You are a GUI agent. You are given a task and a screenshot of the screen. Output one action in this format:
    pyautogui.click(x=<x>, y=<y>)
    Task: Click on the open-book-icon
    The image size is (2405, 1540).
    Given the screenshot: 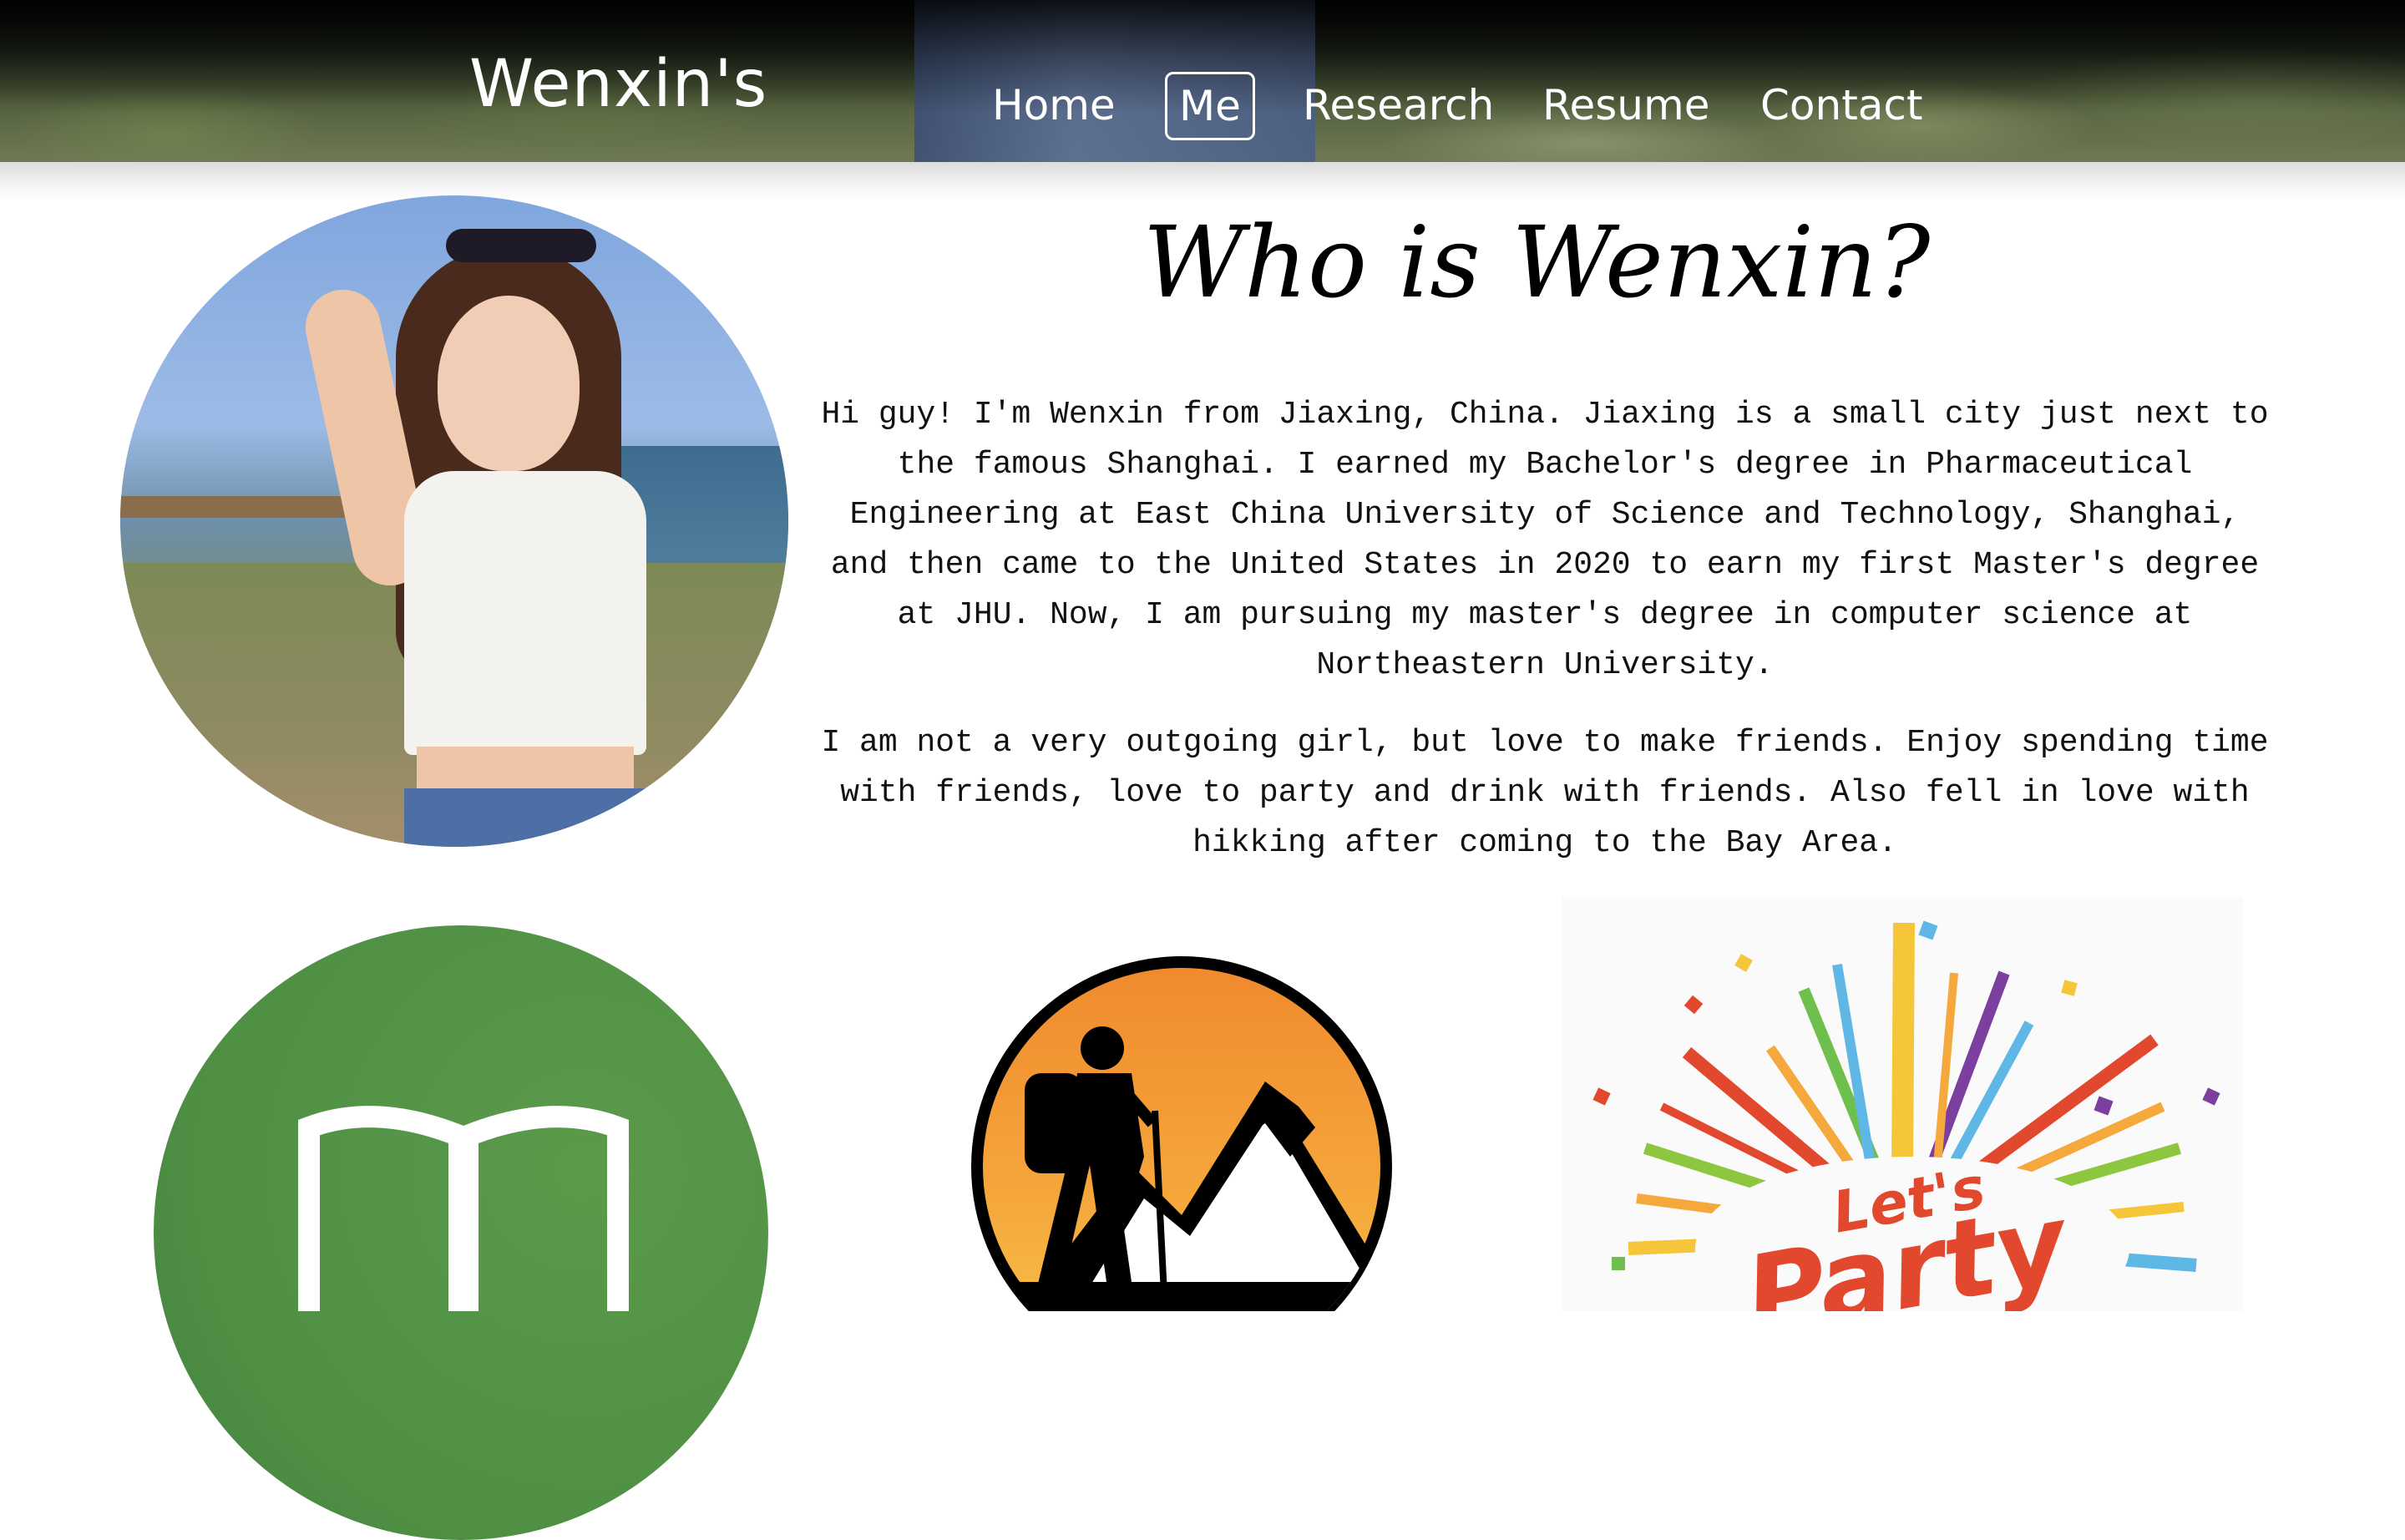 What is the action you would take?
    pyautogui.click(x=463, y=1208)
    